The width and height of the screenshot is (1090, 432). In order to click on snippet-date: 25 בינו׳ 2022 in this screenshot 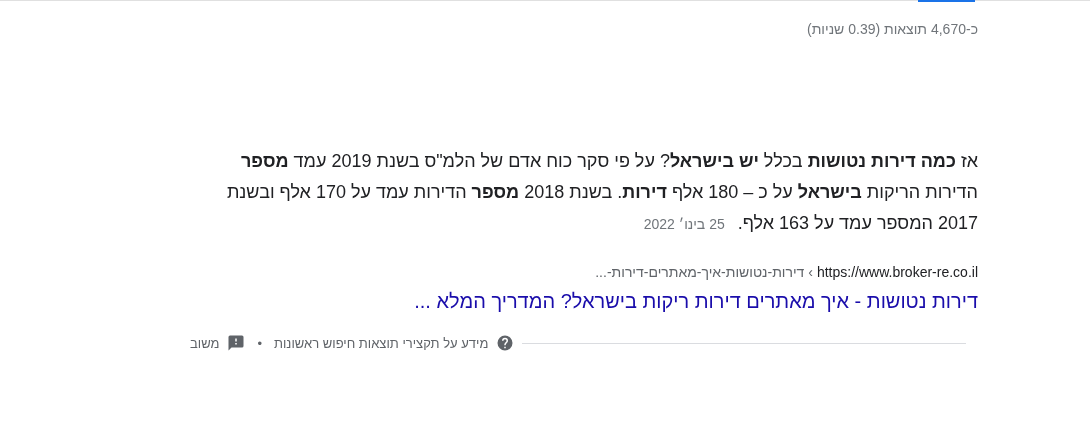, I will do `click(684, 224)`.